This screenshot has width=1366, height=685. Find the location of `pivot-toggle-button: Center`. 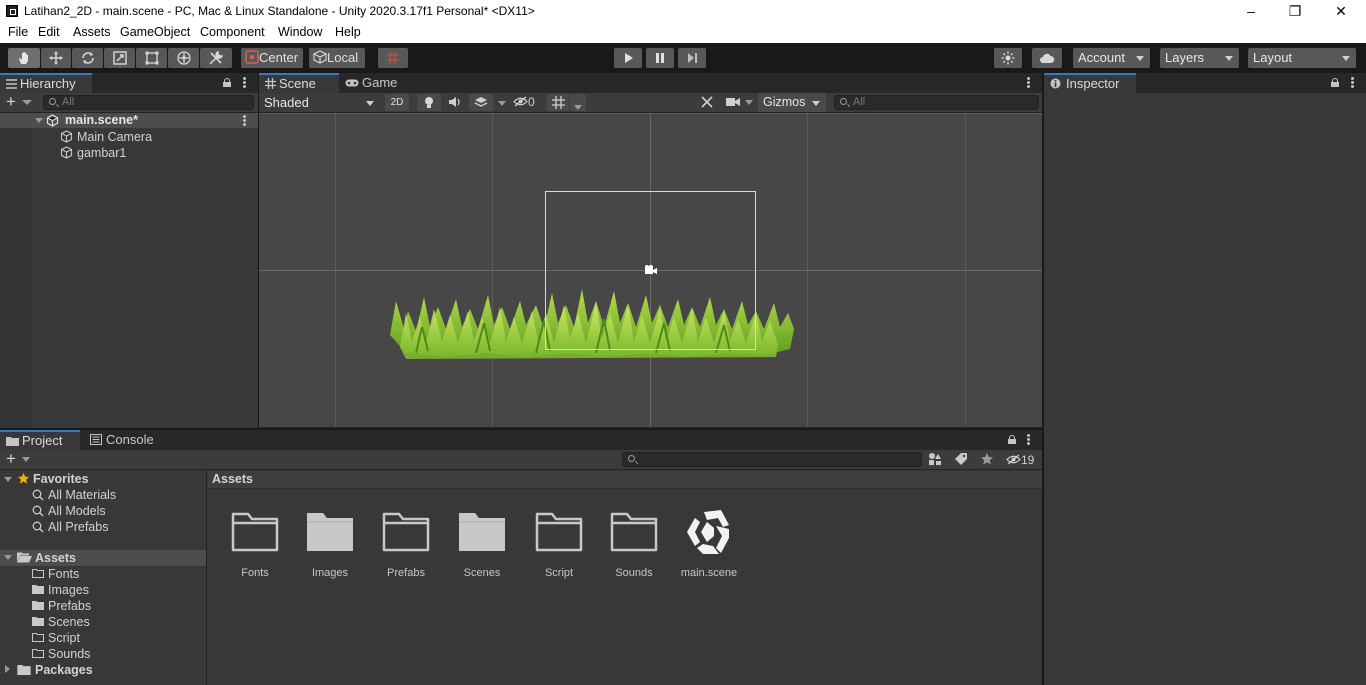

pivot-toggle-button: Center is located at coordinates (272, 58).